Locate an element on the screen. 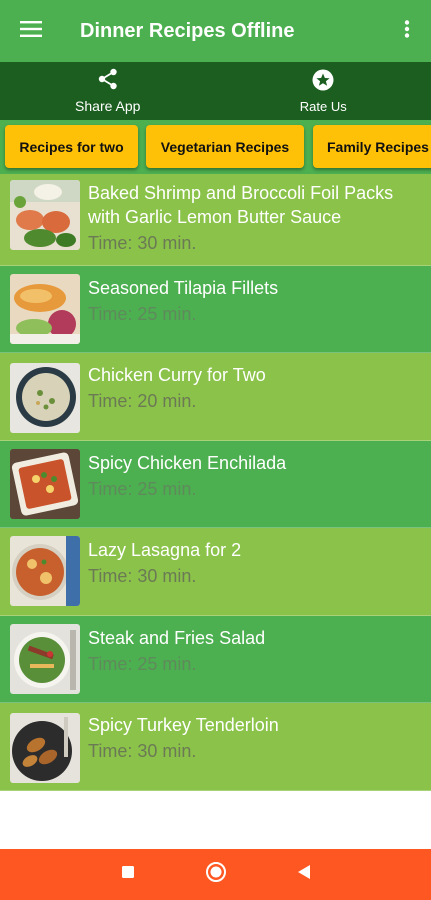 This screenshot has height=900, width=431. hamburger-menu-icon is located at coordinates (31, 31).